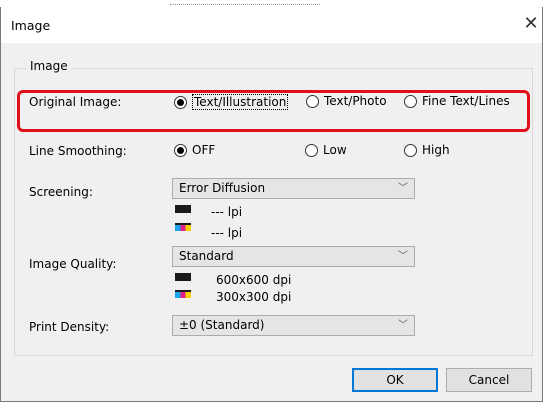  I want to click on radio-text-photo-label: Text/Photo, so click(355, 101).